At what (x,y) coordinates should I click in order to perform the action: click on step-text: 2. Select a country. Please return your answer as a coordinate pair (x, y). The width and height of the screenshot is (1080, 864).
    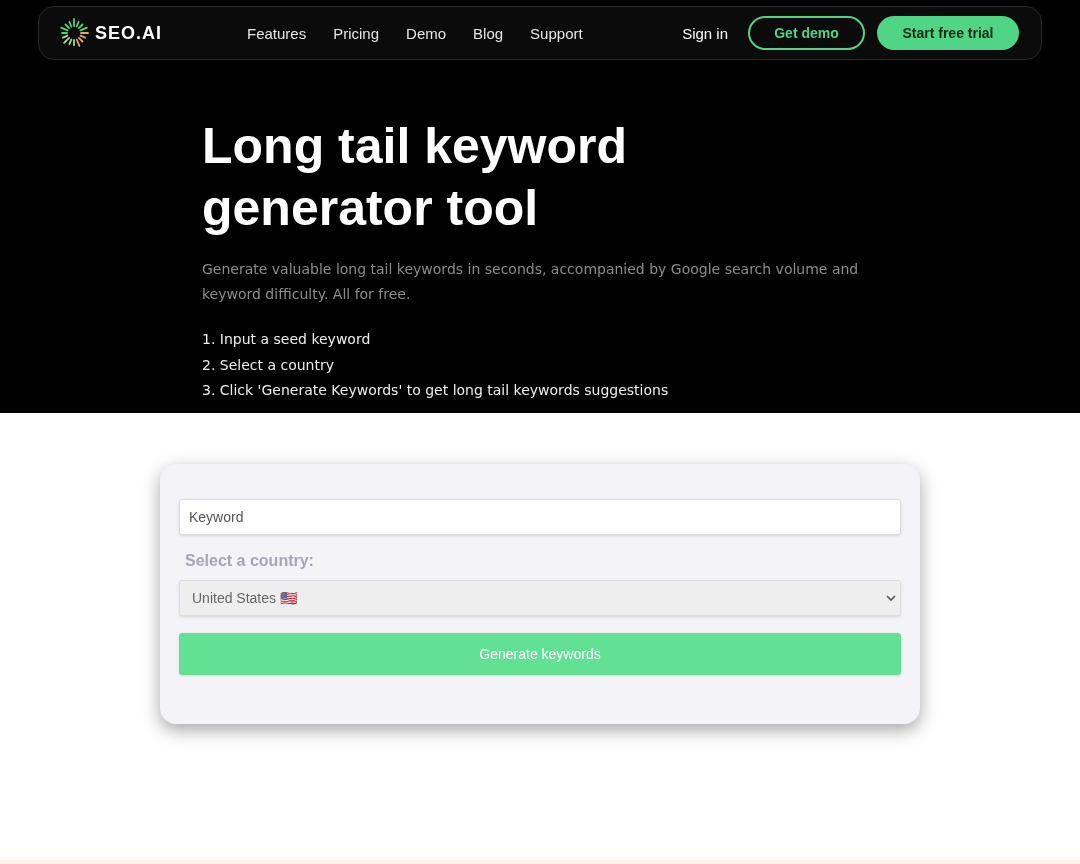
    Looking at the image, I should click on (268, 365).